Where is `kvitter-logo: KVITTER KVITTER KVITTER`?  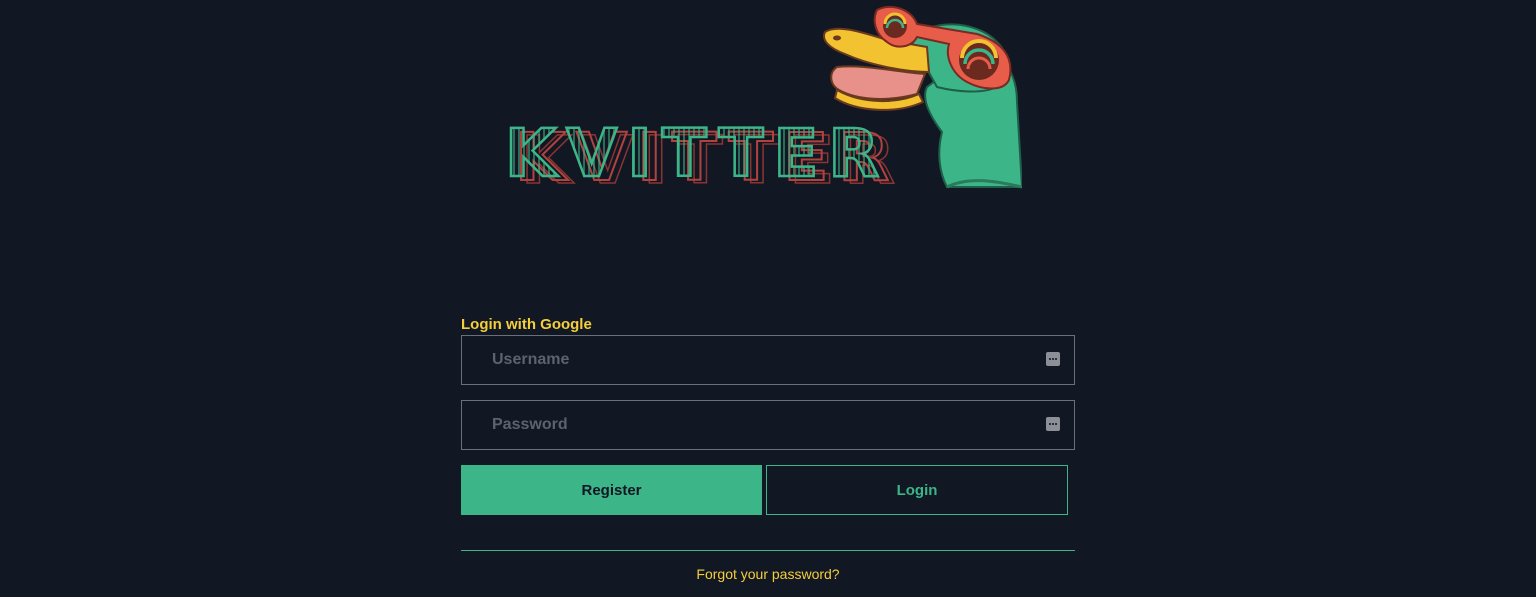 kvitter-logo: KVITTER KVITTER KVITTER is located at coordinates (764, 100).